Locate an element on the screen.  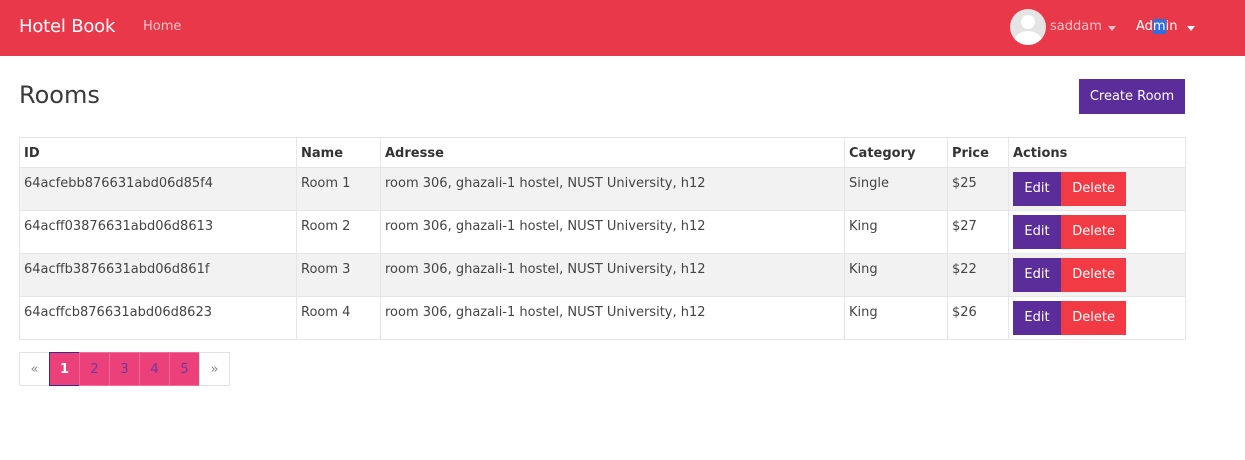
column-header-actions: Actions is located at coordinates (1097, 152).